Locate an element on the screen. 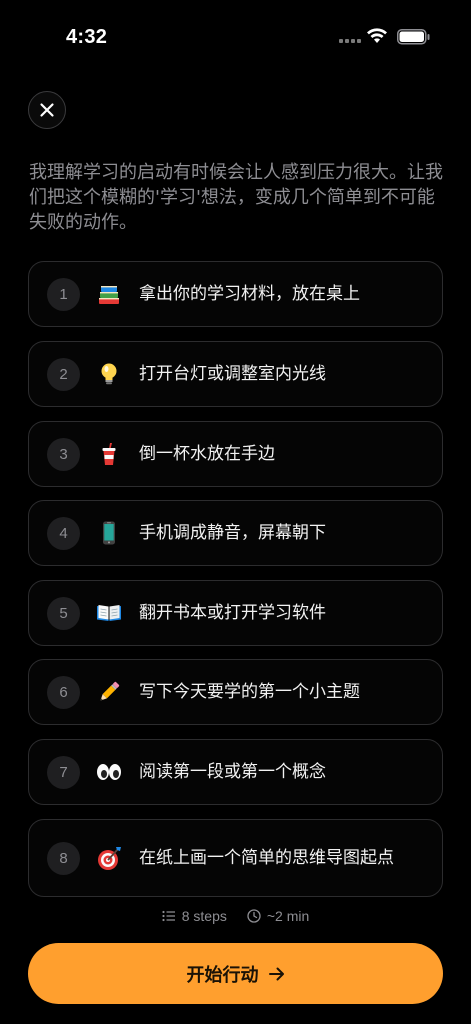 This screenshot has height=1024, width=471. step-number: 3 is located at coordinates (63, 454).